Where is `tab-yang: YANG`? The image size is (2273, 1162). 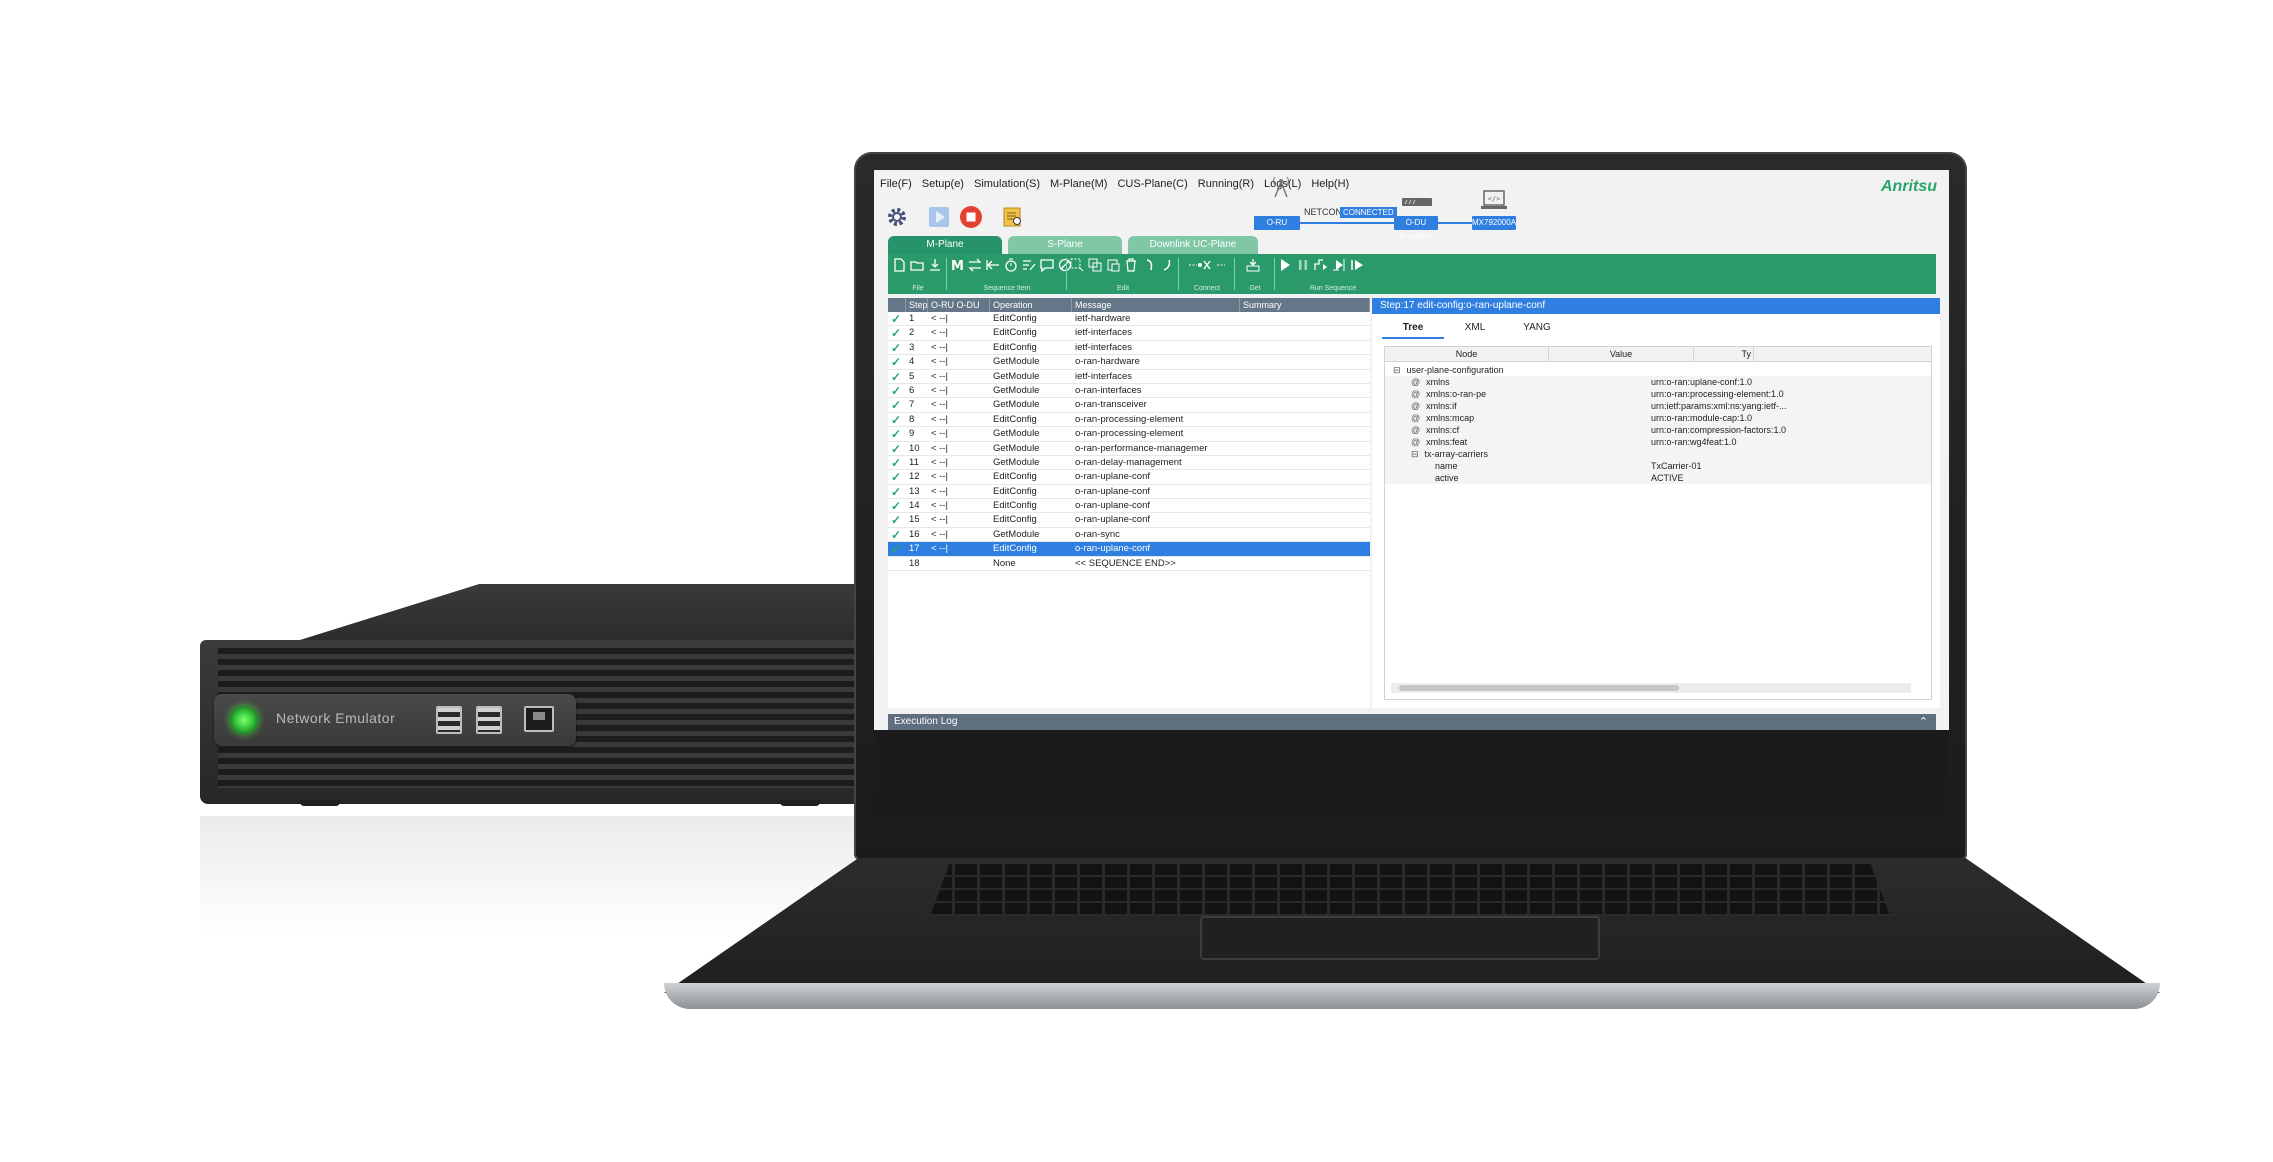
tab-yang: YANG is located at coordinates (1537, 330).